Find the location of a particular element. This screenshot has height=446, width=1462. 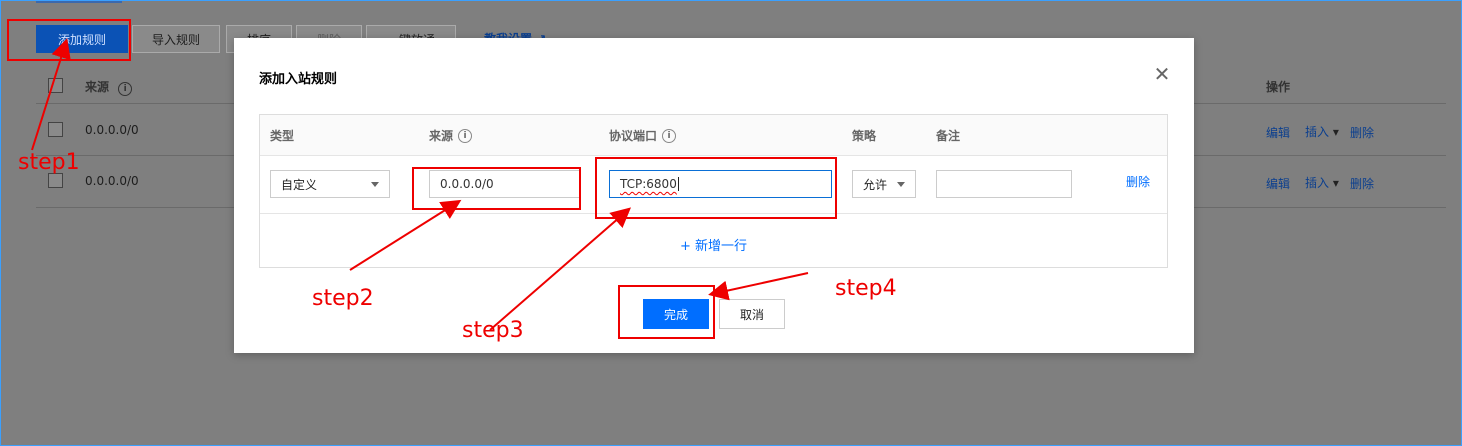

add-row-link: + 新增一行 is located at coordinates (713, 244).